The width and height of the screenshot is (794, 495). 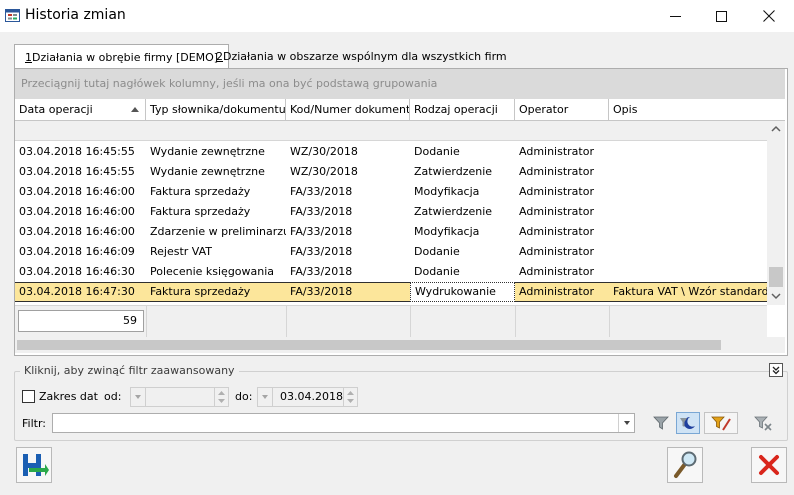 What do you see at coordinates (348, 110) in the screenshot?
I see `column-header-kod: Kod/Numer dokumentu` at bounding box center [348, 110].